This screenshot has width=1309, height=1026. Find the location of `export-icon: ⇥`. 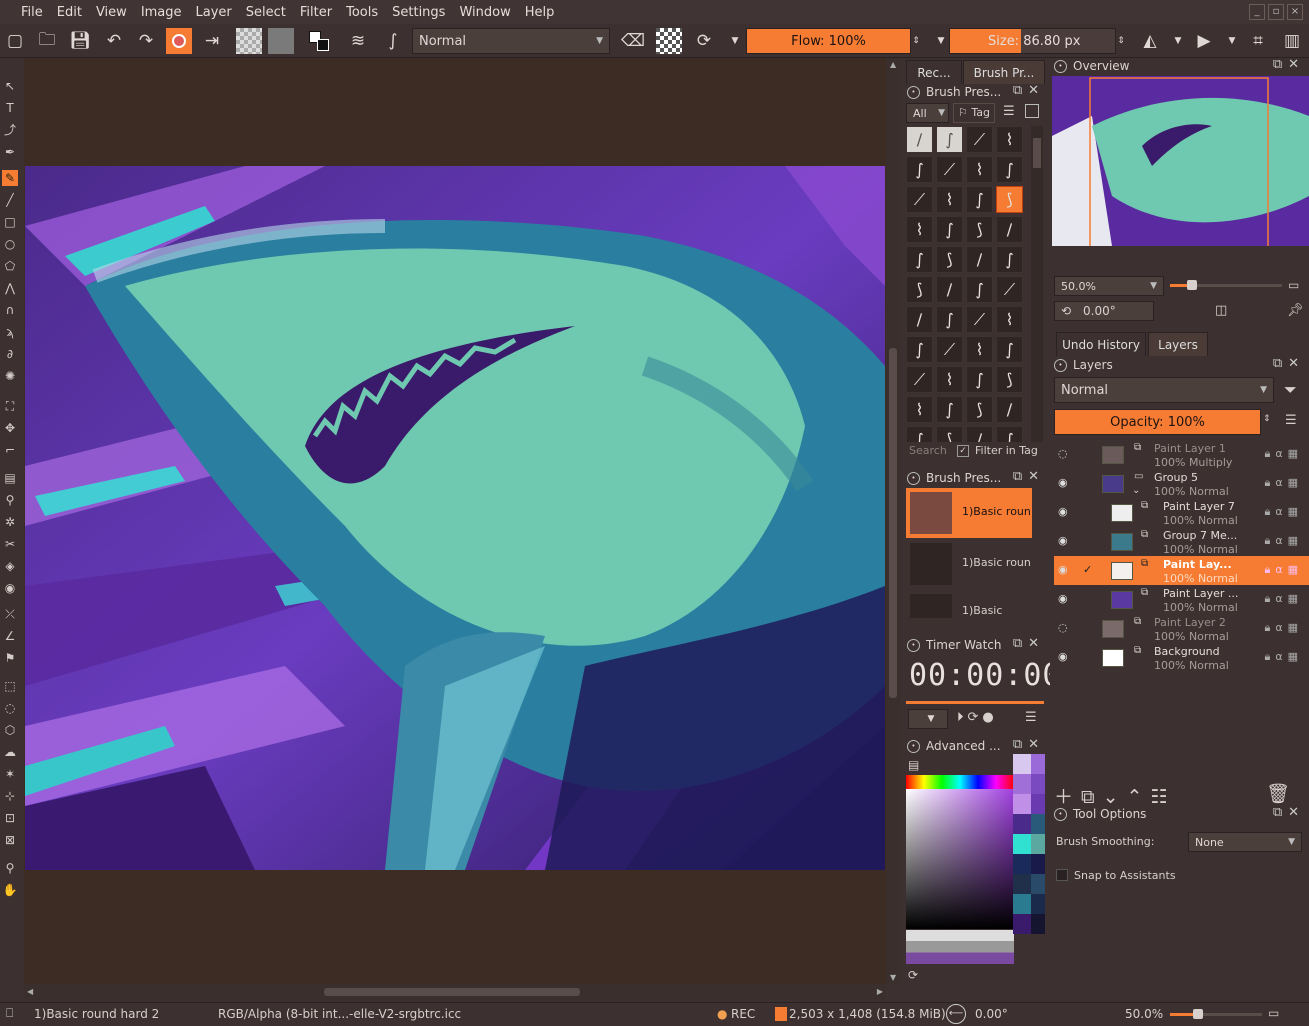

export-icon: ⇥ is located at coordinates (212, 41).